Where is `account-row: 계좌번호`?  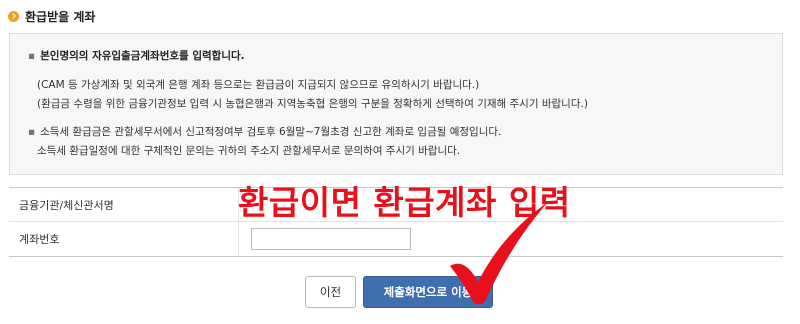
account-row: 계좌번호 is located at coordinates (396, 239).